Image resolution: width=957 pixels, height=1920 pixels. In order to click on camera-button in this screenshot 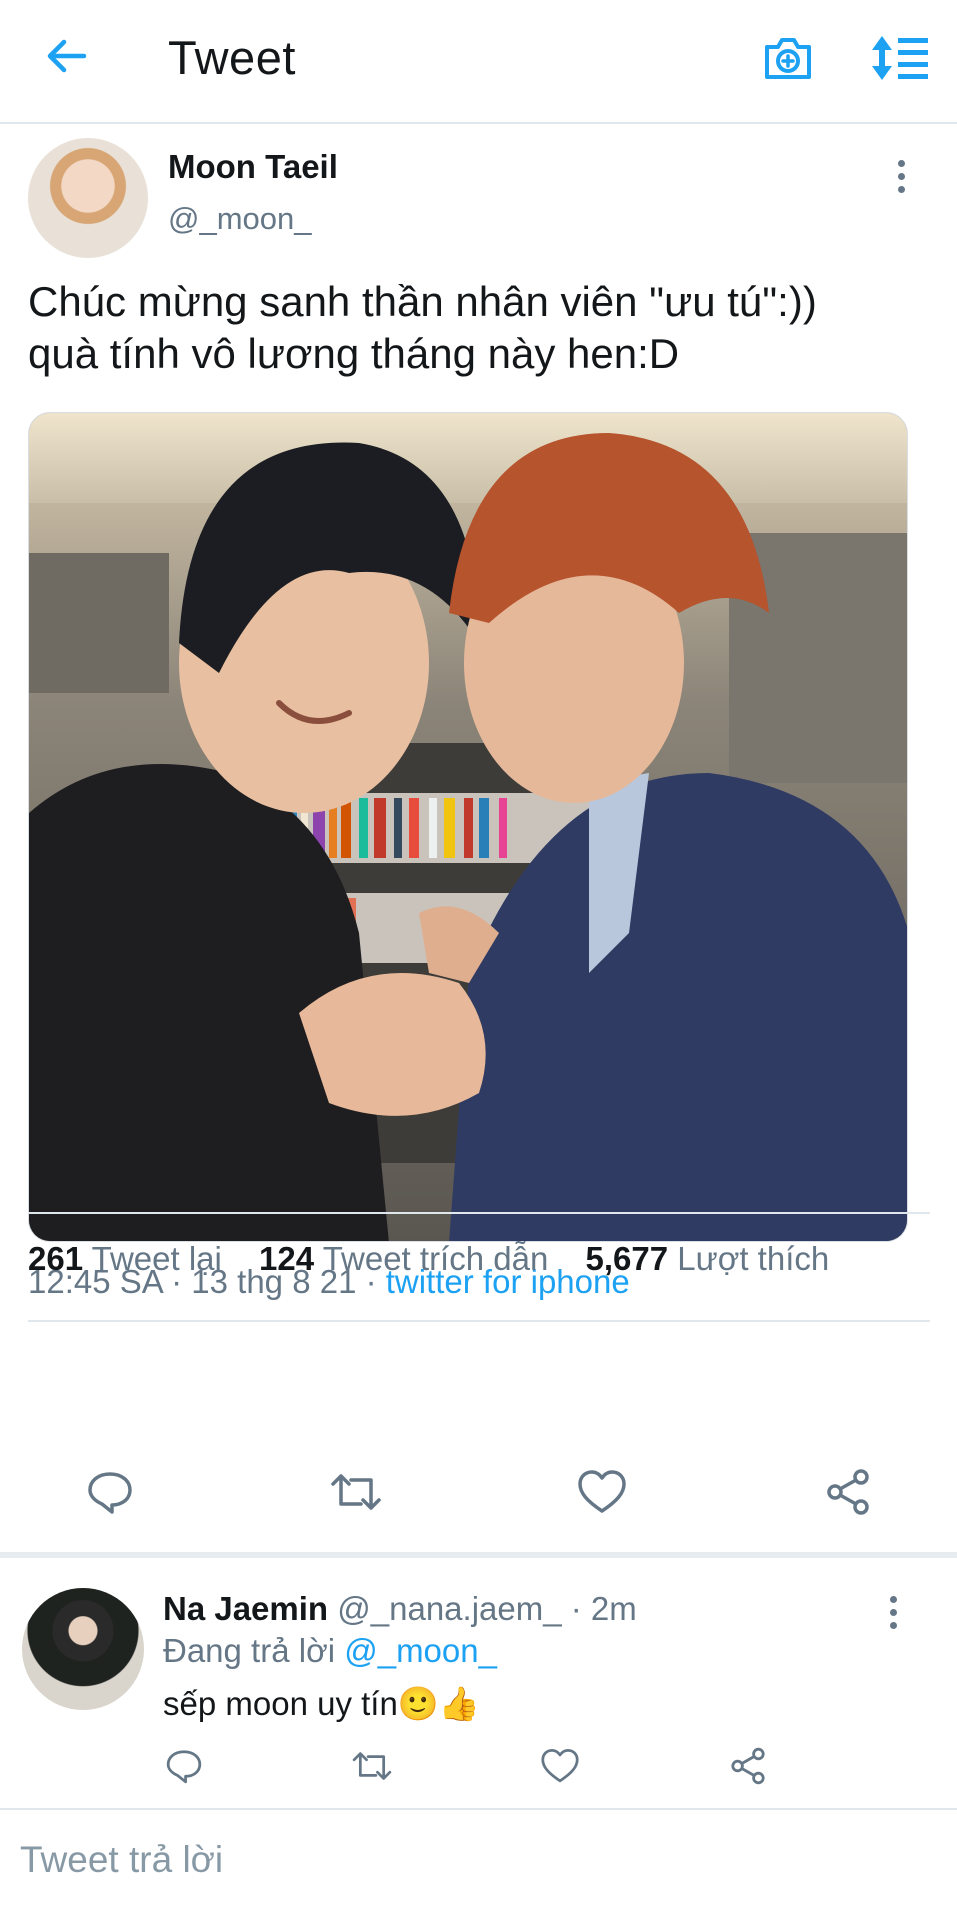, I will do `click(788, 58)`.